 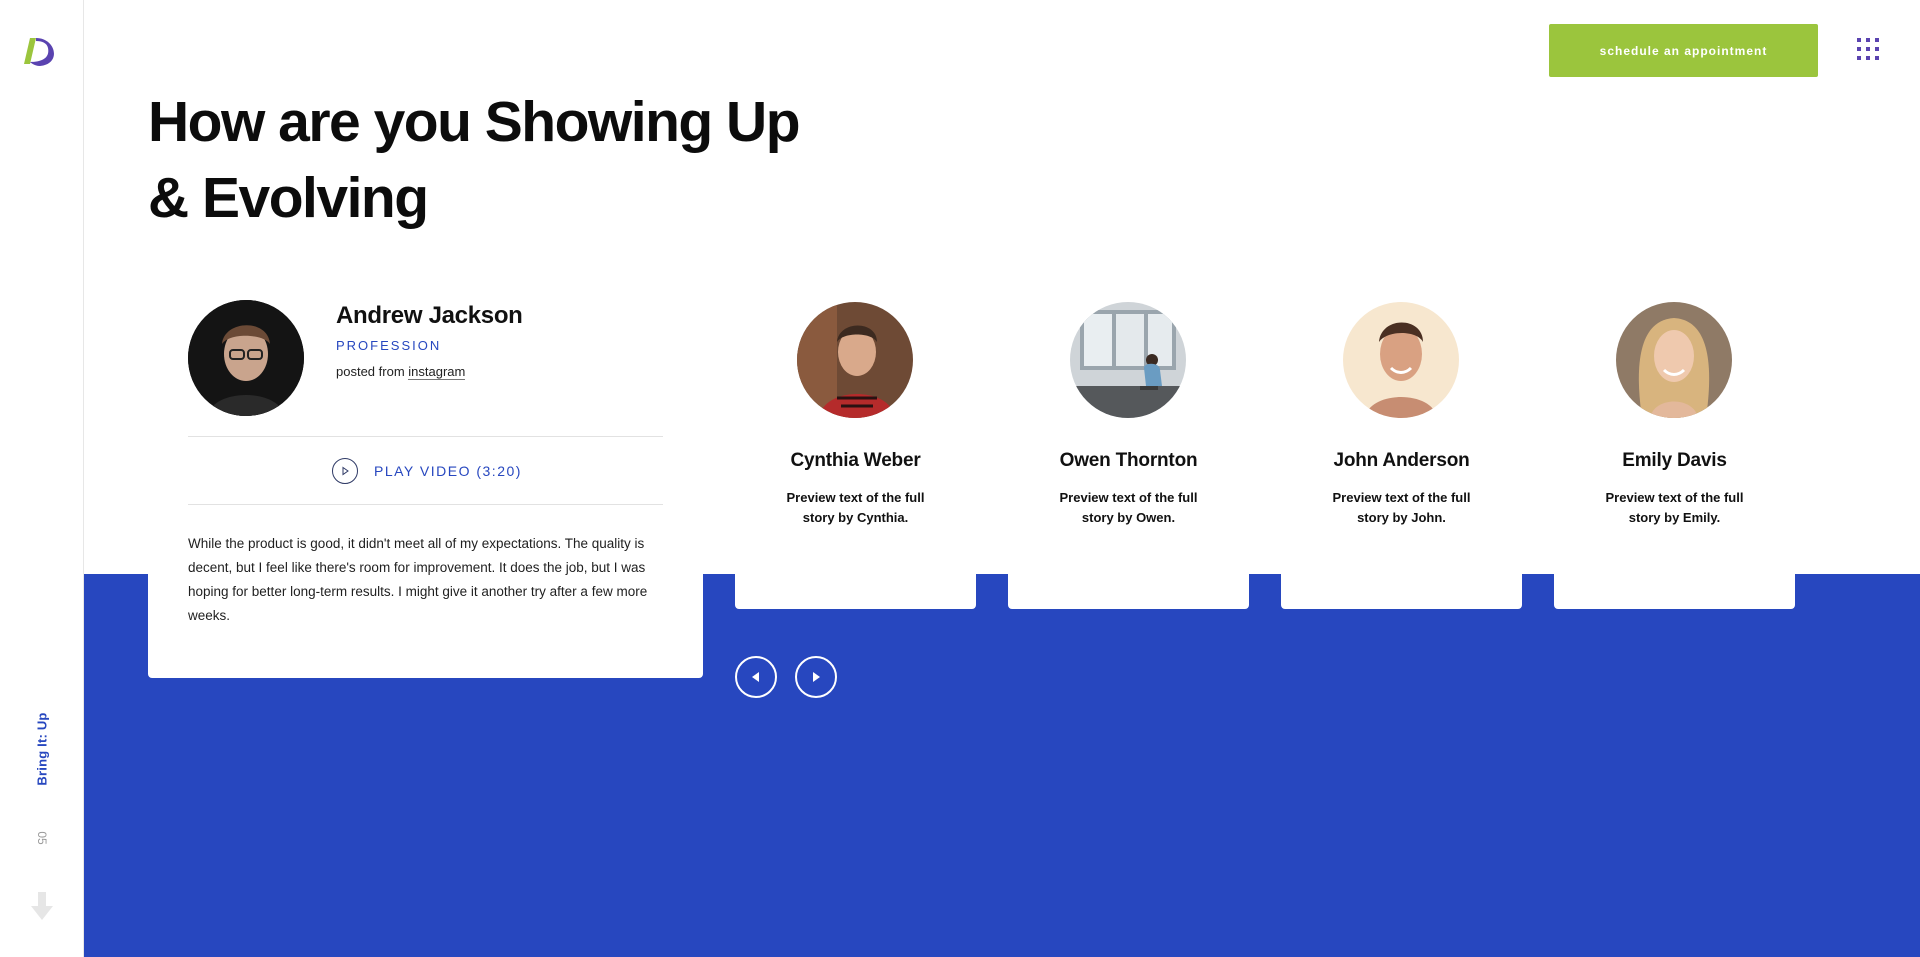 I want to click on story-name: Emily Davis, so click(x=1674, y=460).